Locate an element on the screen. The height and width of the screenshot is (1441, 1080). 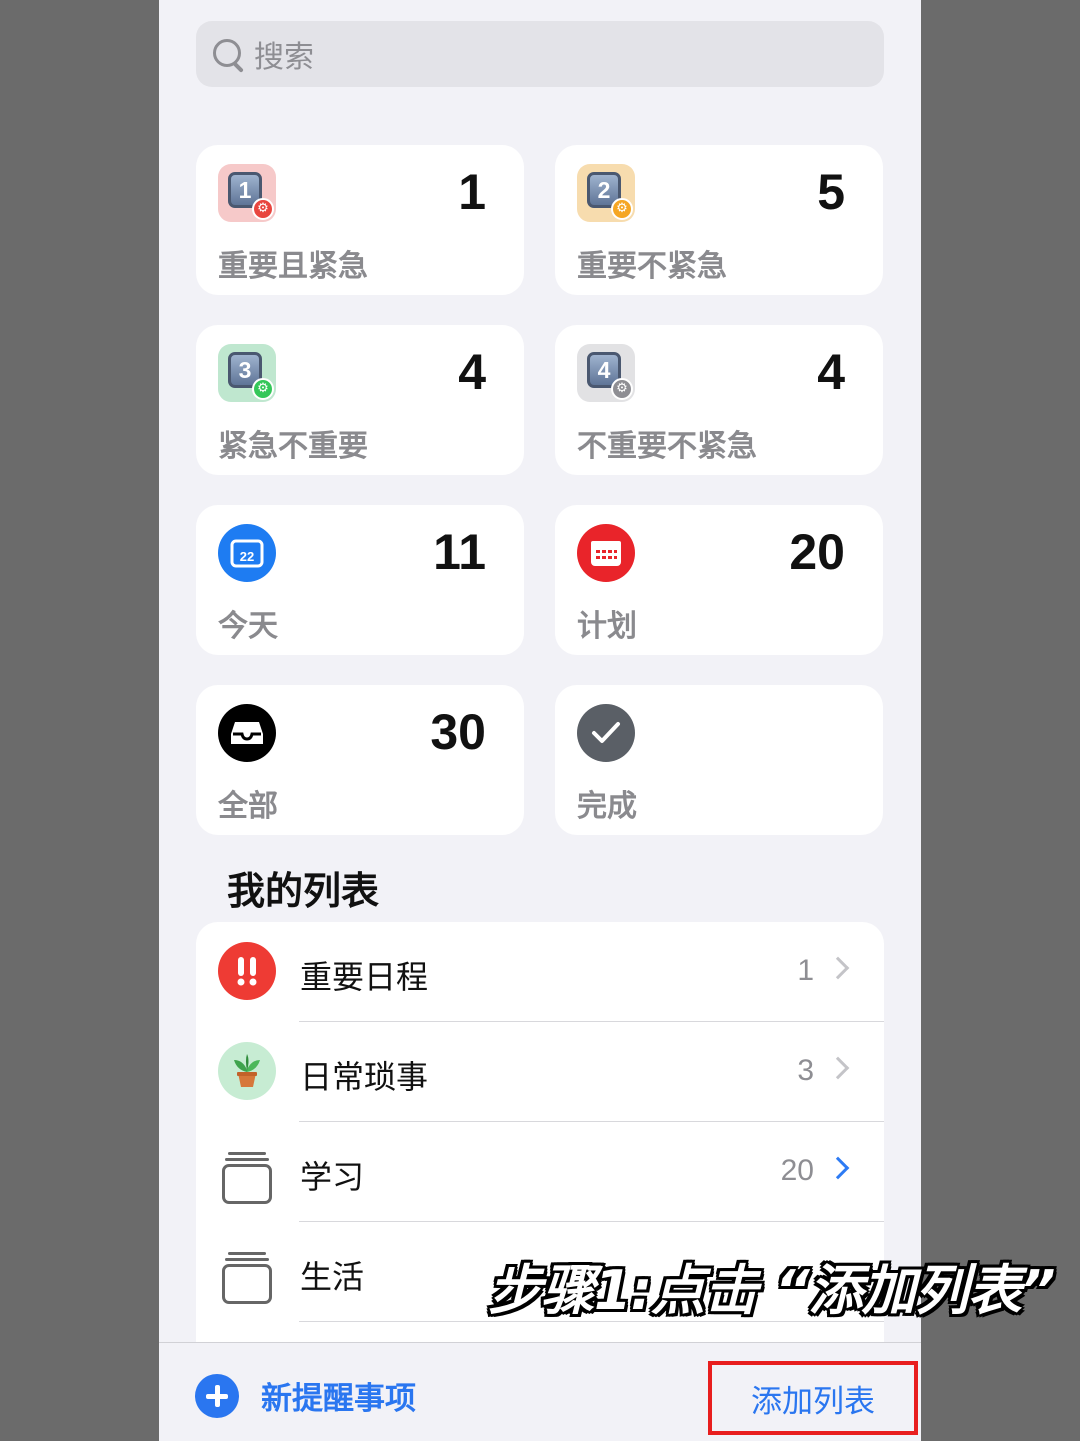
list-item-important: 重要日程 1 is located at coordinates (540, 972).